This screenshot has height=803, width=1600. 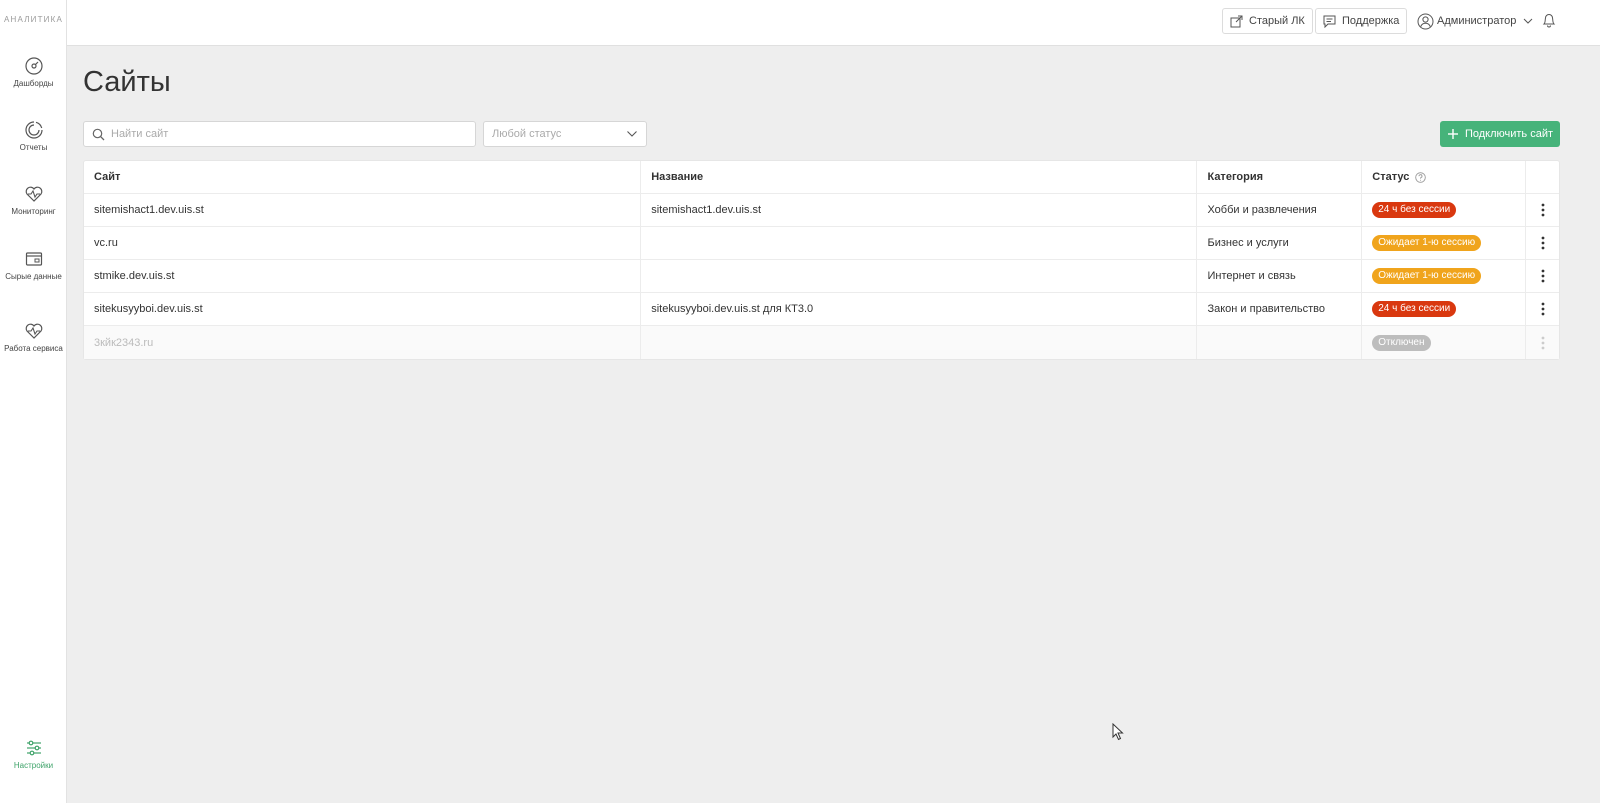 I want to click on column-header-actions, so click(x=1542, y=177).